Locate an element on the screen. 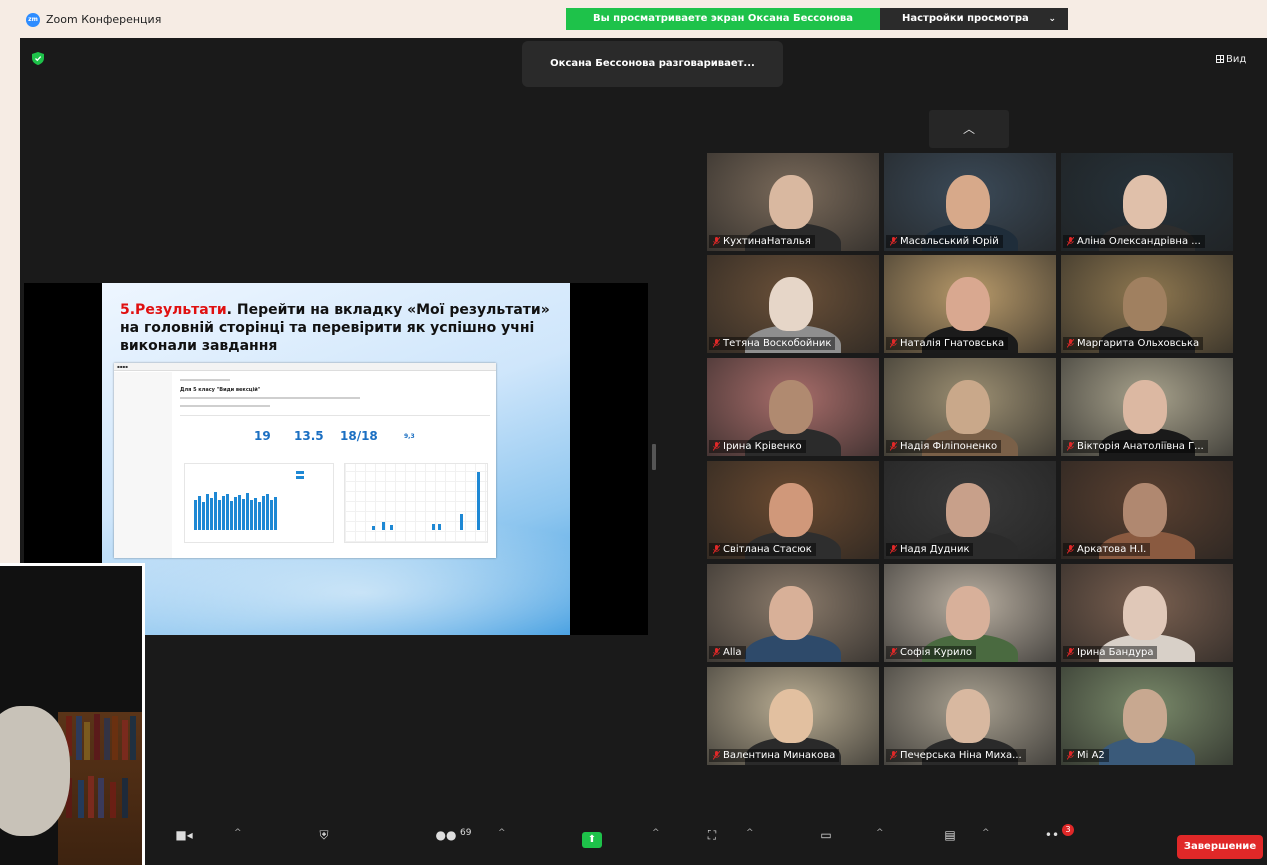 This screenshot has height=865, width=1267. participants-icon: ●● is located at coordinates (446, 839).